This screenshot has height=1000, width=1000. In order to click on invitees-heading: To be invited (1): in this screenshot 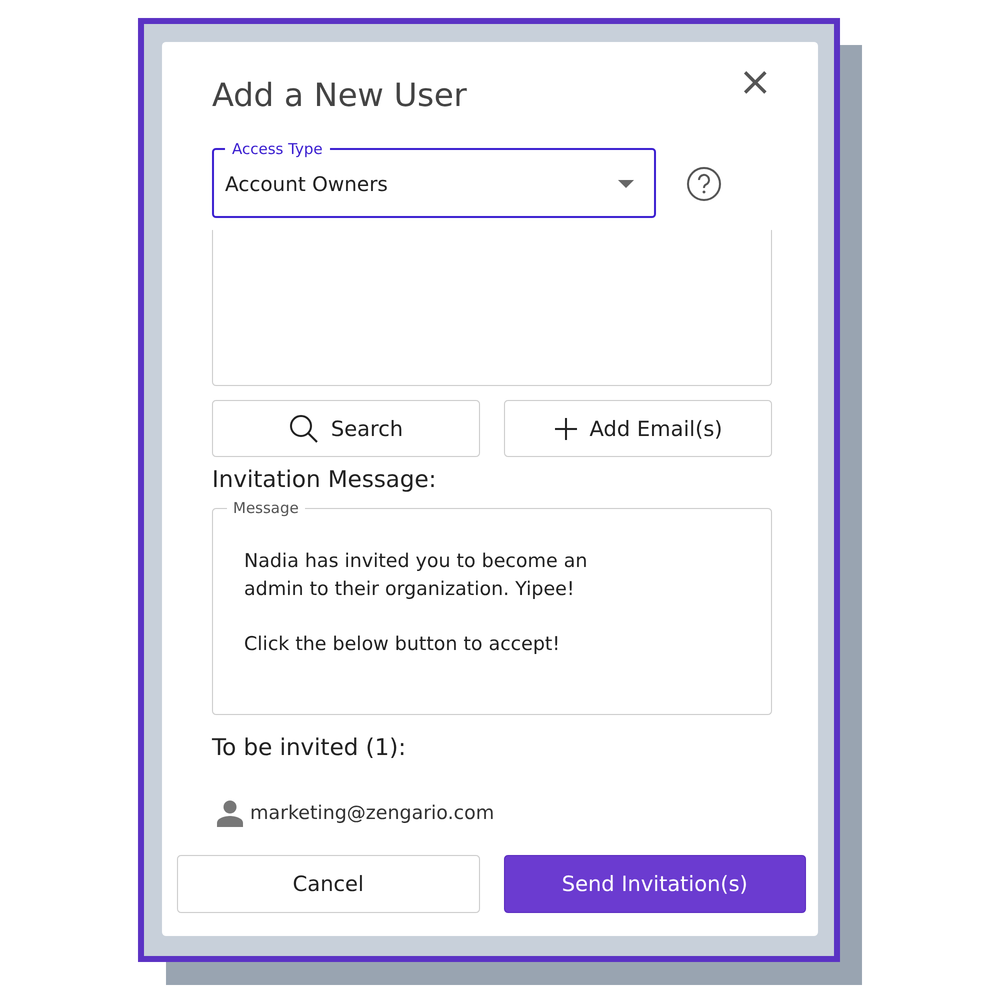, I will do `click(309, 748)`.